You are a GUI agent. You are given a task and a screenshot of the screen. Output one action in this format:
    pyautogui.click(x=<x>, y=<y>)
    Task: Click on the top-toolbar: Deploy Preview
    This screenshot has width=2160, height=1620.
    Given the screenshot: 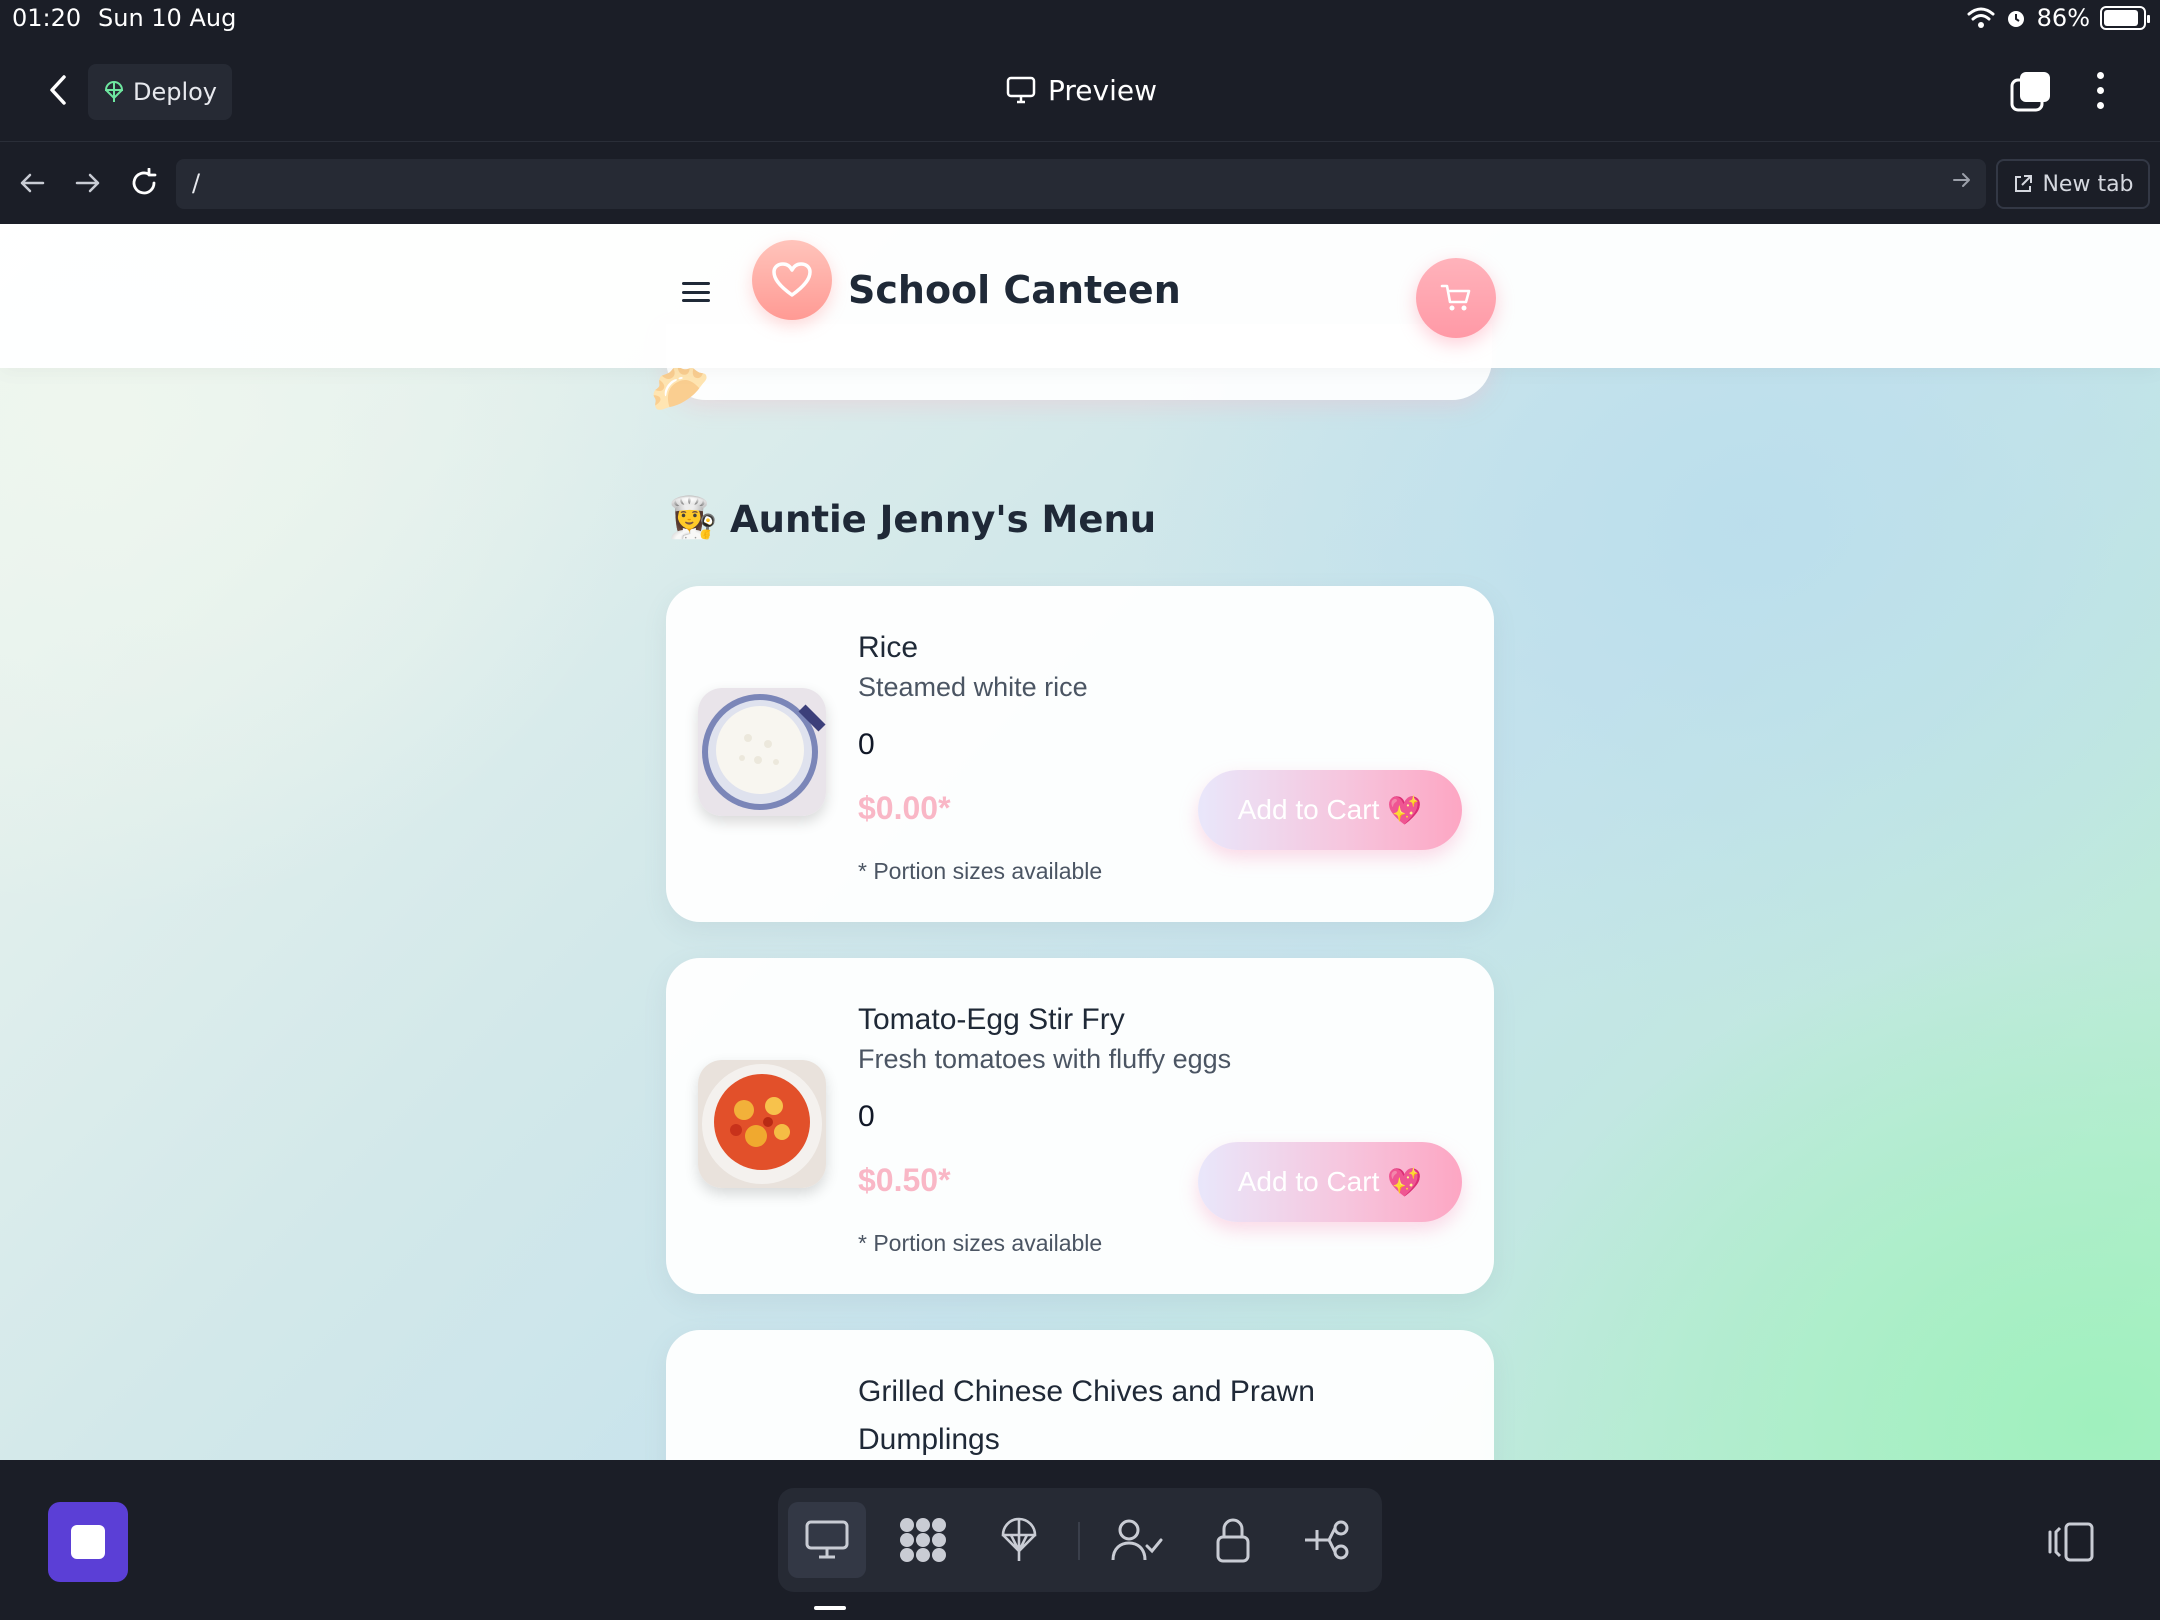 What is the action you would take?
    pyautogui.click(x=1080, y=91)
    